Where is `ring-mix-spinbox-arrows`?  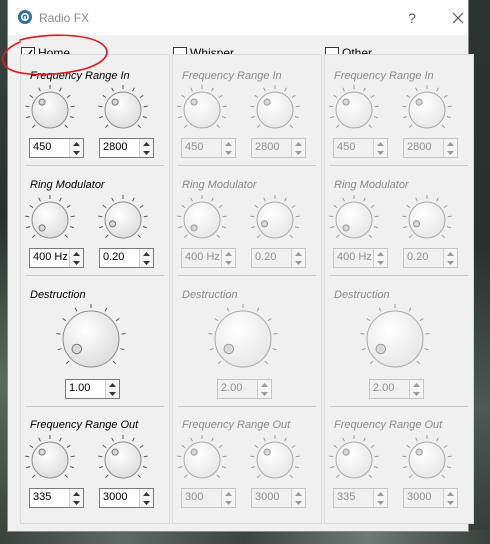 ring-mix-spinbox-arrows is located at coordinates (298, 258).